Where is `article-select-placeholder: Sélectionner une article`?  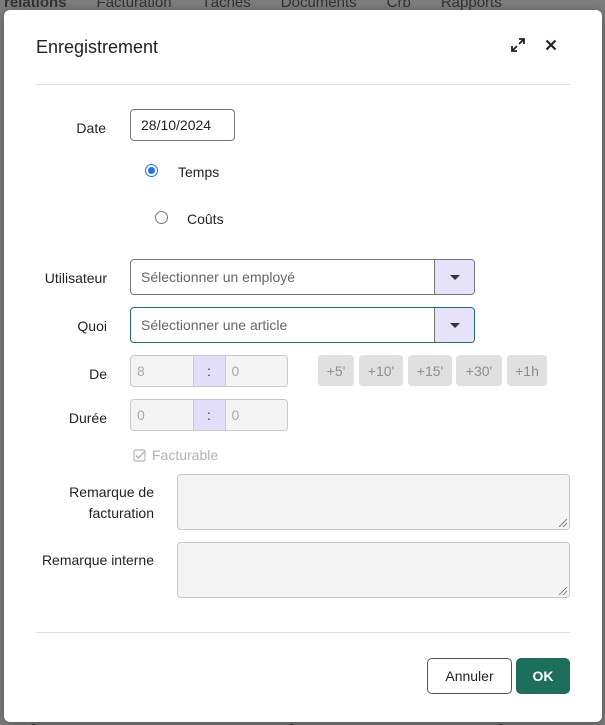 article-select-placeholder: Sélectionner une article is located at coordinates (214, 325).